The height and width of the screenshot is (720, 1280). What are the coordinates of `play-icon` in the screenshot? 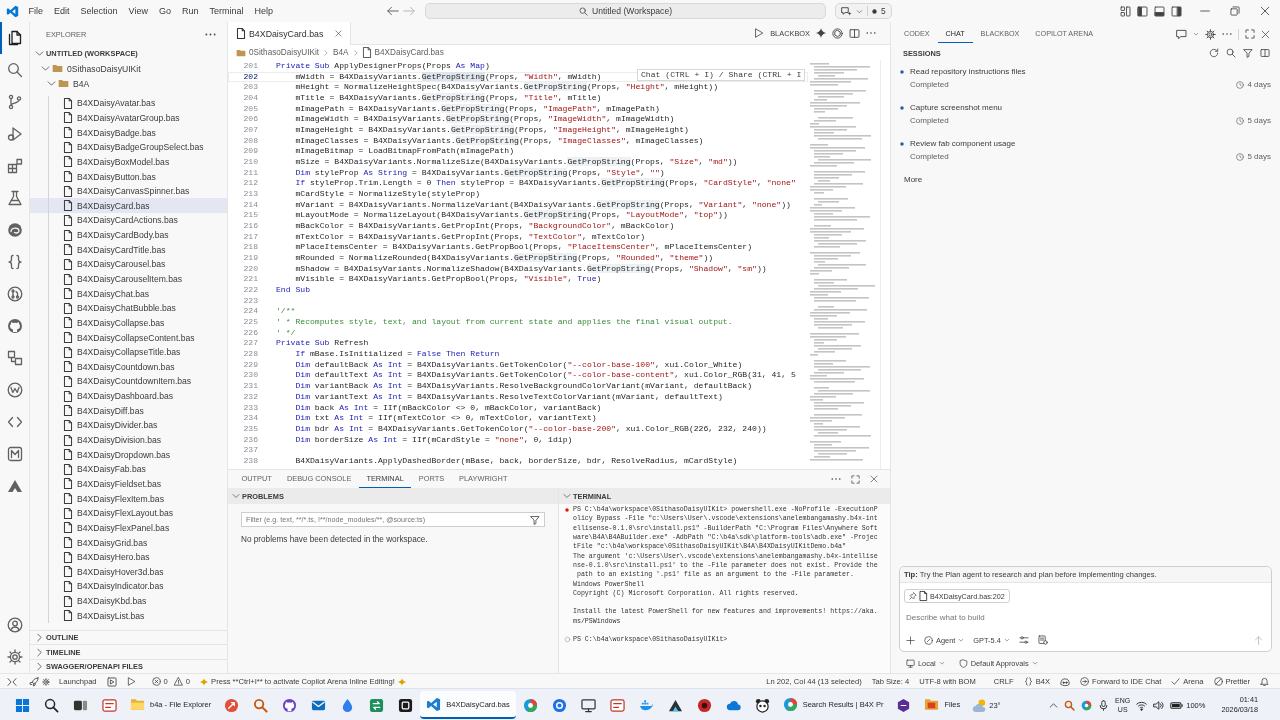 It's located at (131, 681).